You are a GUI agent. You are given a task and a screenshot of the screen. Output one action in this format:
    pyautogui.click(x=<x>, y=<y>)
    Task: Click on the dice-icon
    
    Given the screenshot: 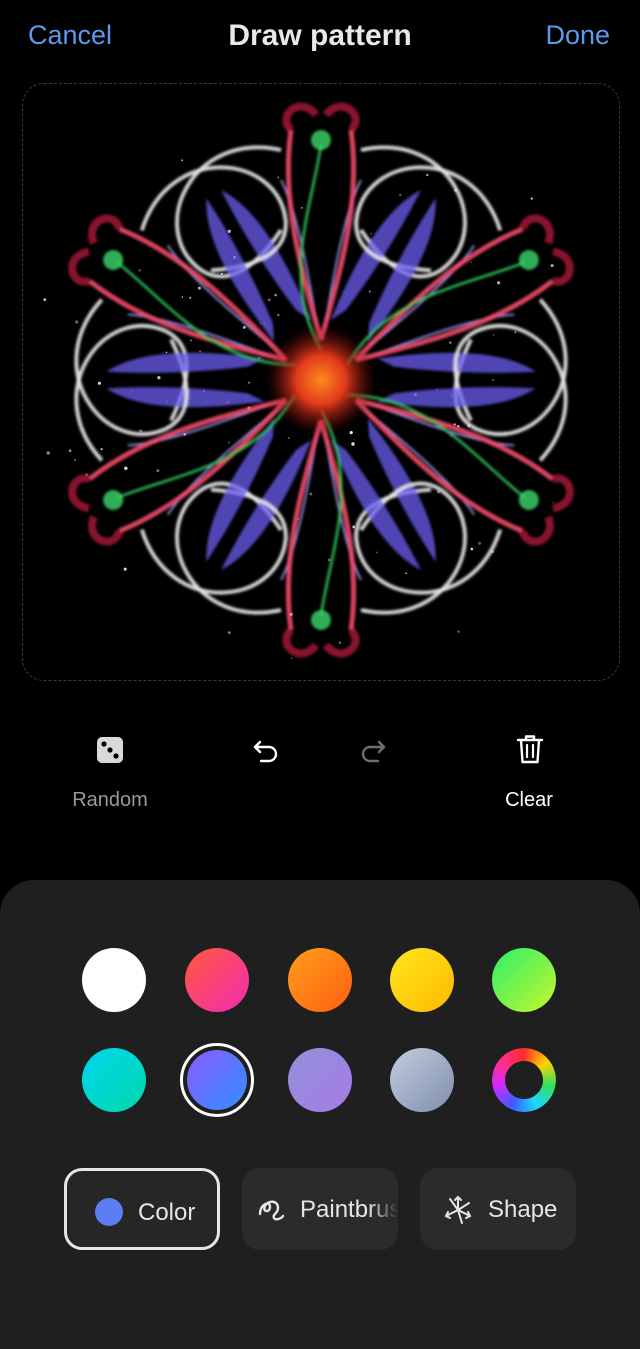 What is the action you would take?
    pyautogui.click(x=110, y=750)
    